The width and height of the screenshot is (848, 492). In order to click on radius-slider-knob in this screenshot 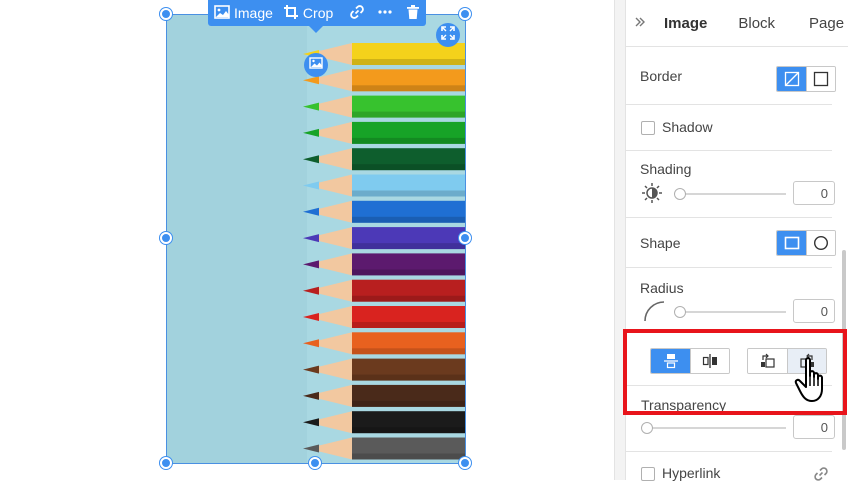, I will do `click(680, 312)`.